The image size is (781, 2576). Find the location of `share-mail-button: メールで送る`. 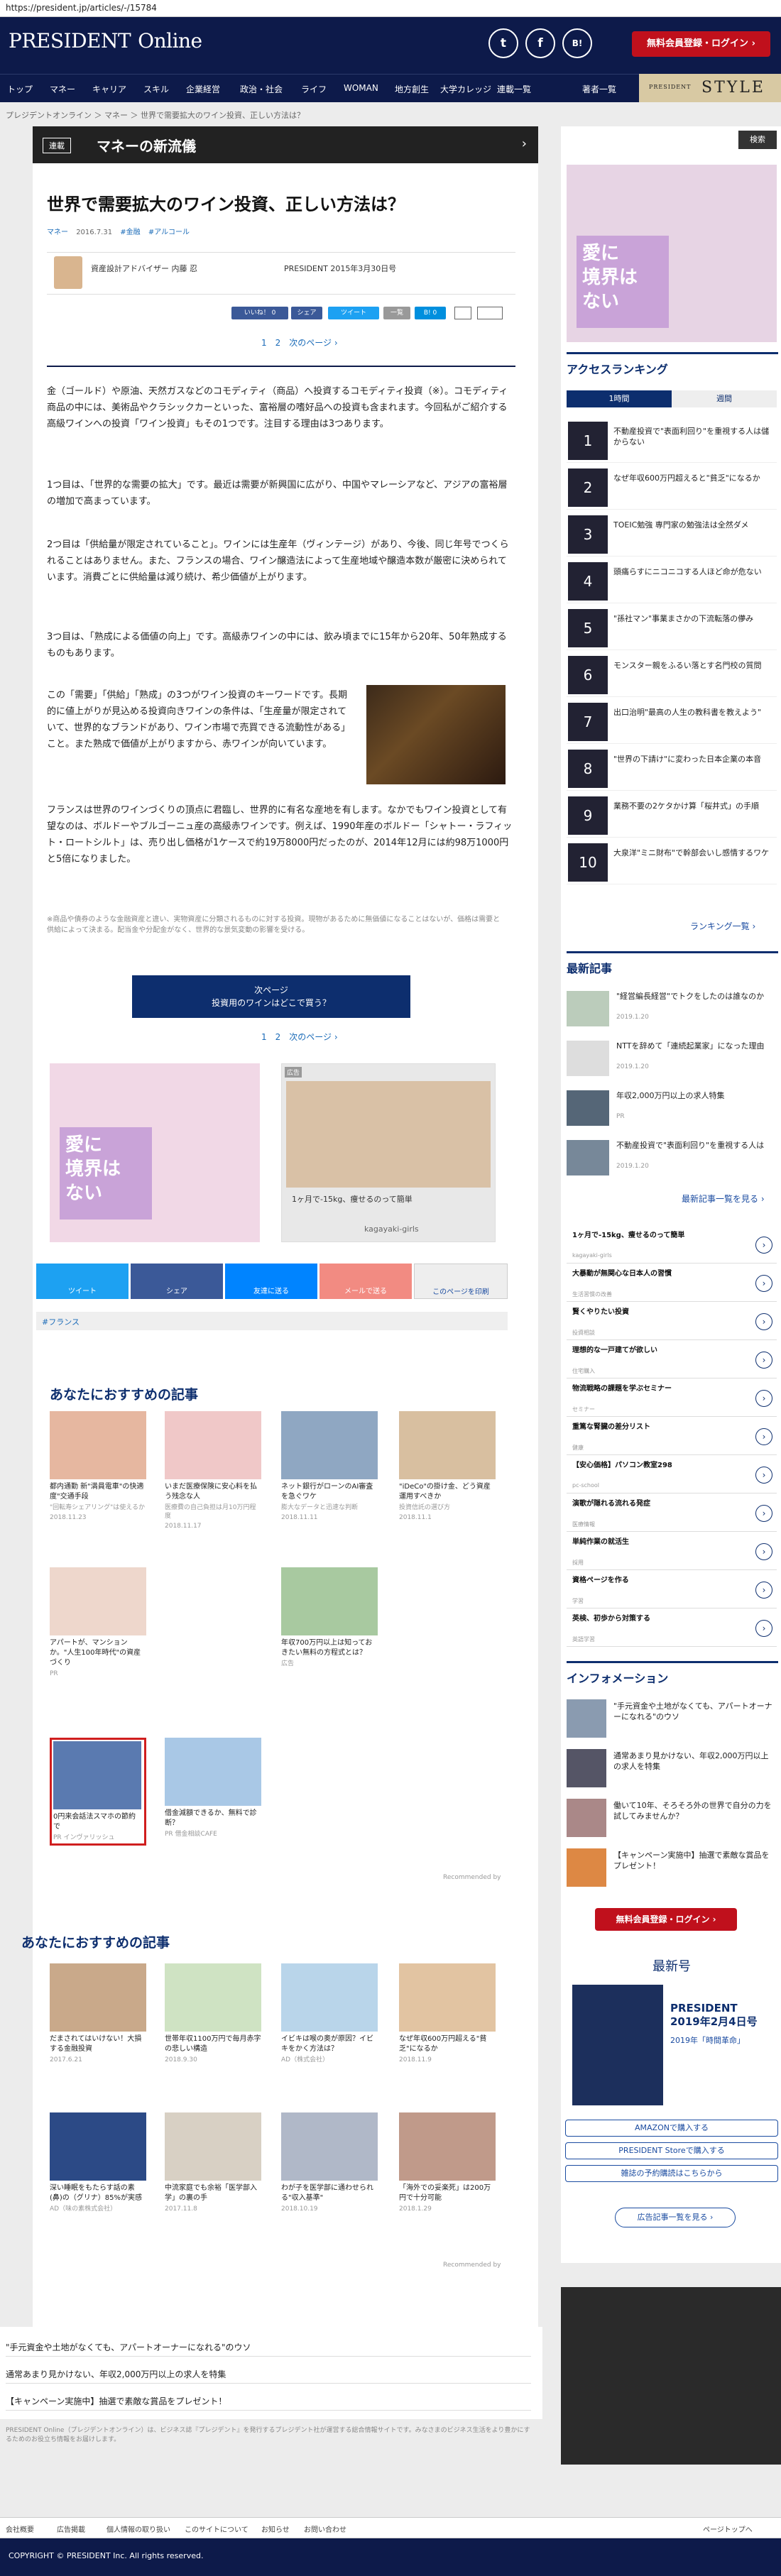

share-mail-button: メールで送る is located at coordinates (366, 1281).